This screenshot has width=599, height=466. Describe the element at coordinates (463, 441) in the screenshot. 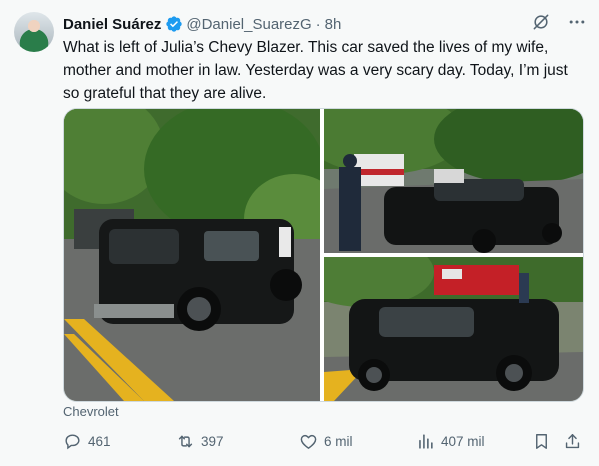

I see `views-count: 407 mil` at that location.